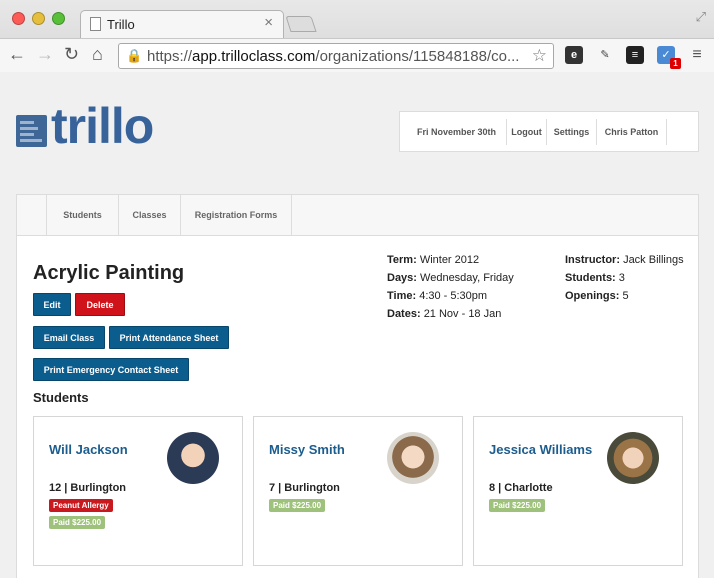 The image size is (714, 578). I want to click on lock-warning-icon: 🔒, so click(134, 55).